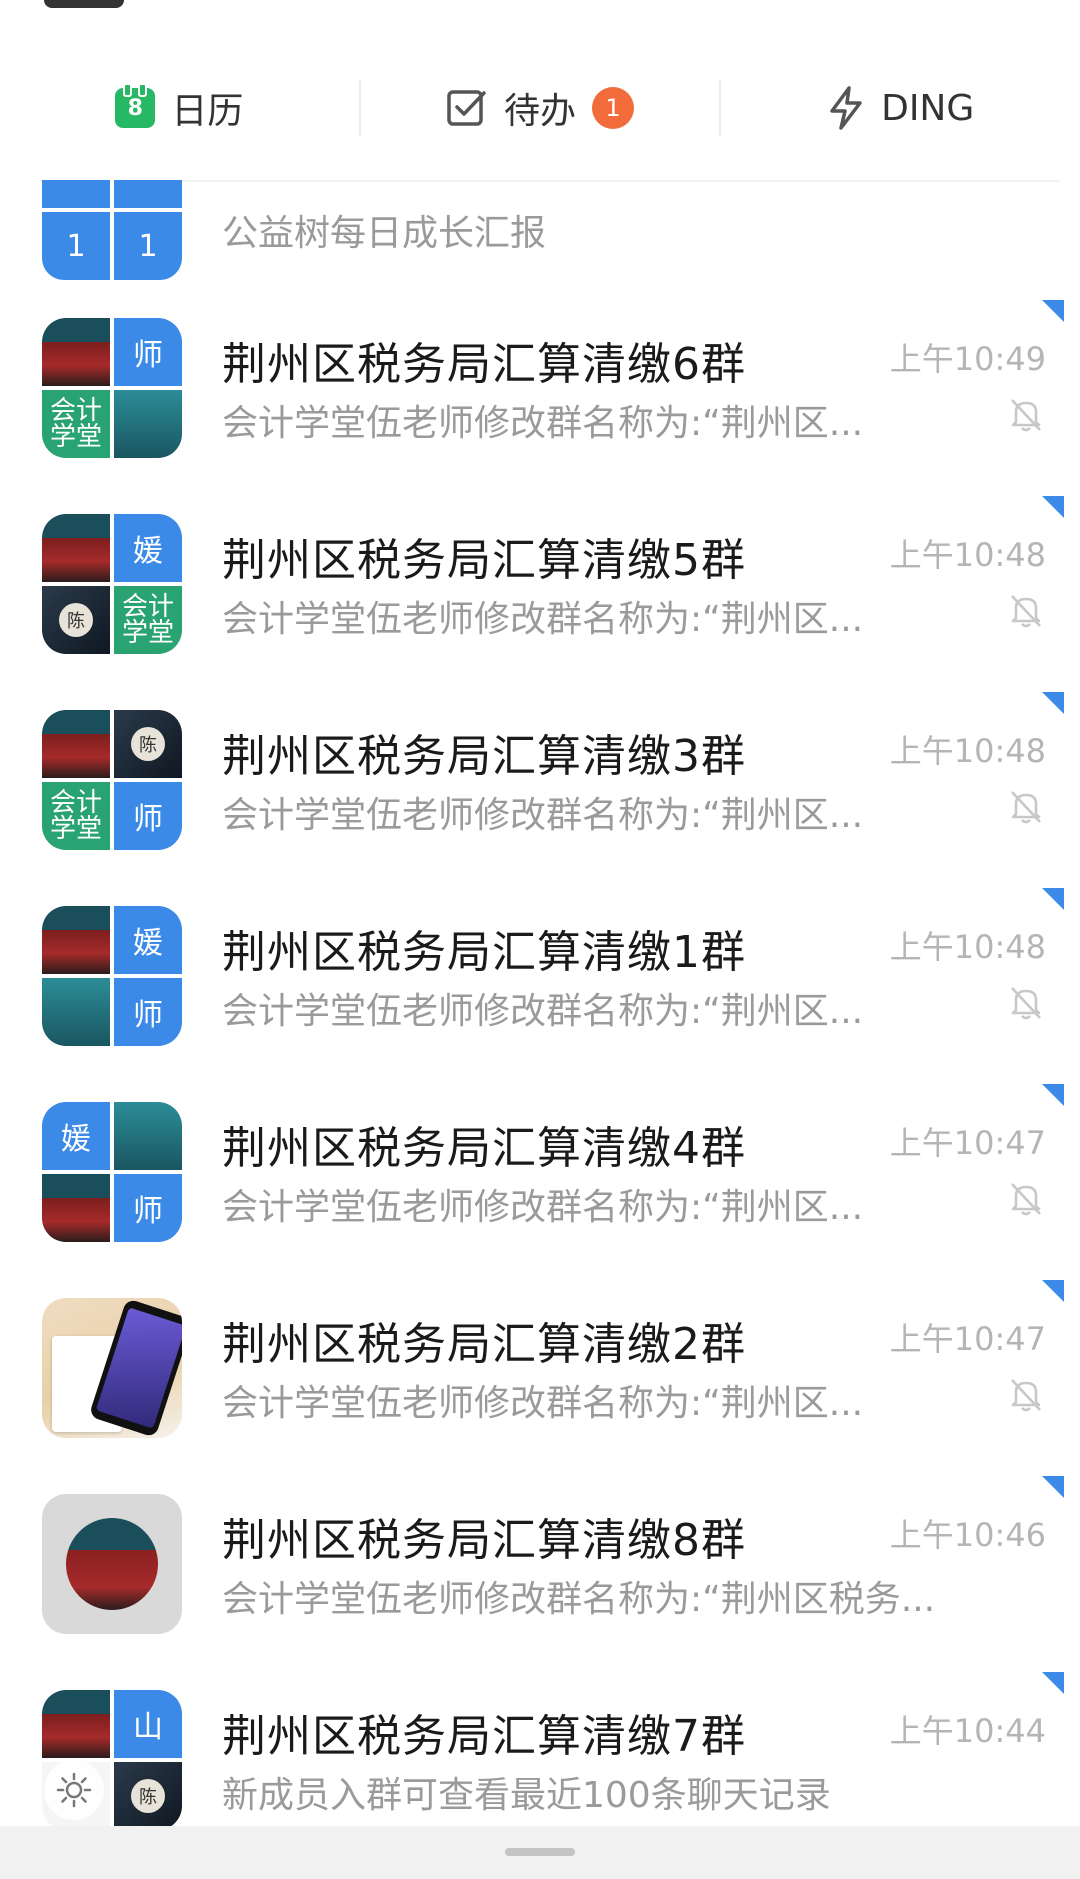  Describe the element at coordinates (484, 952) in the screenshot. I see `chat-title: 荆州区税务局汇算清缴1群` at that location.